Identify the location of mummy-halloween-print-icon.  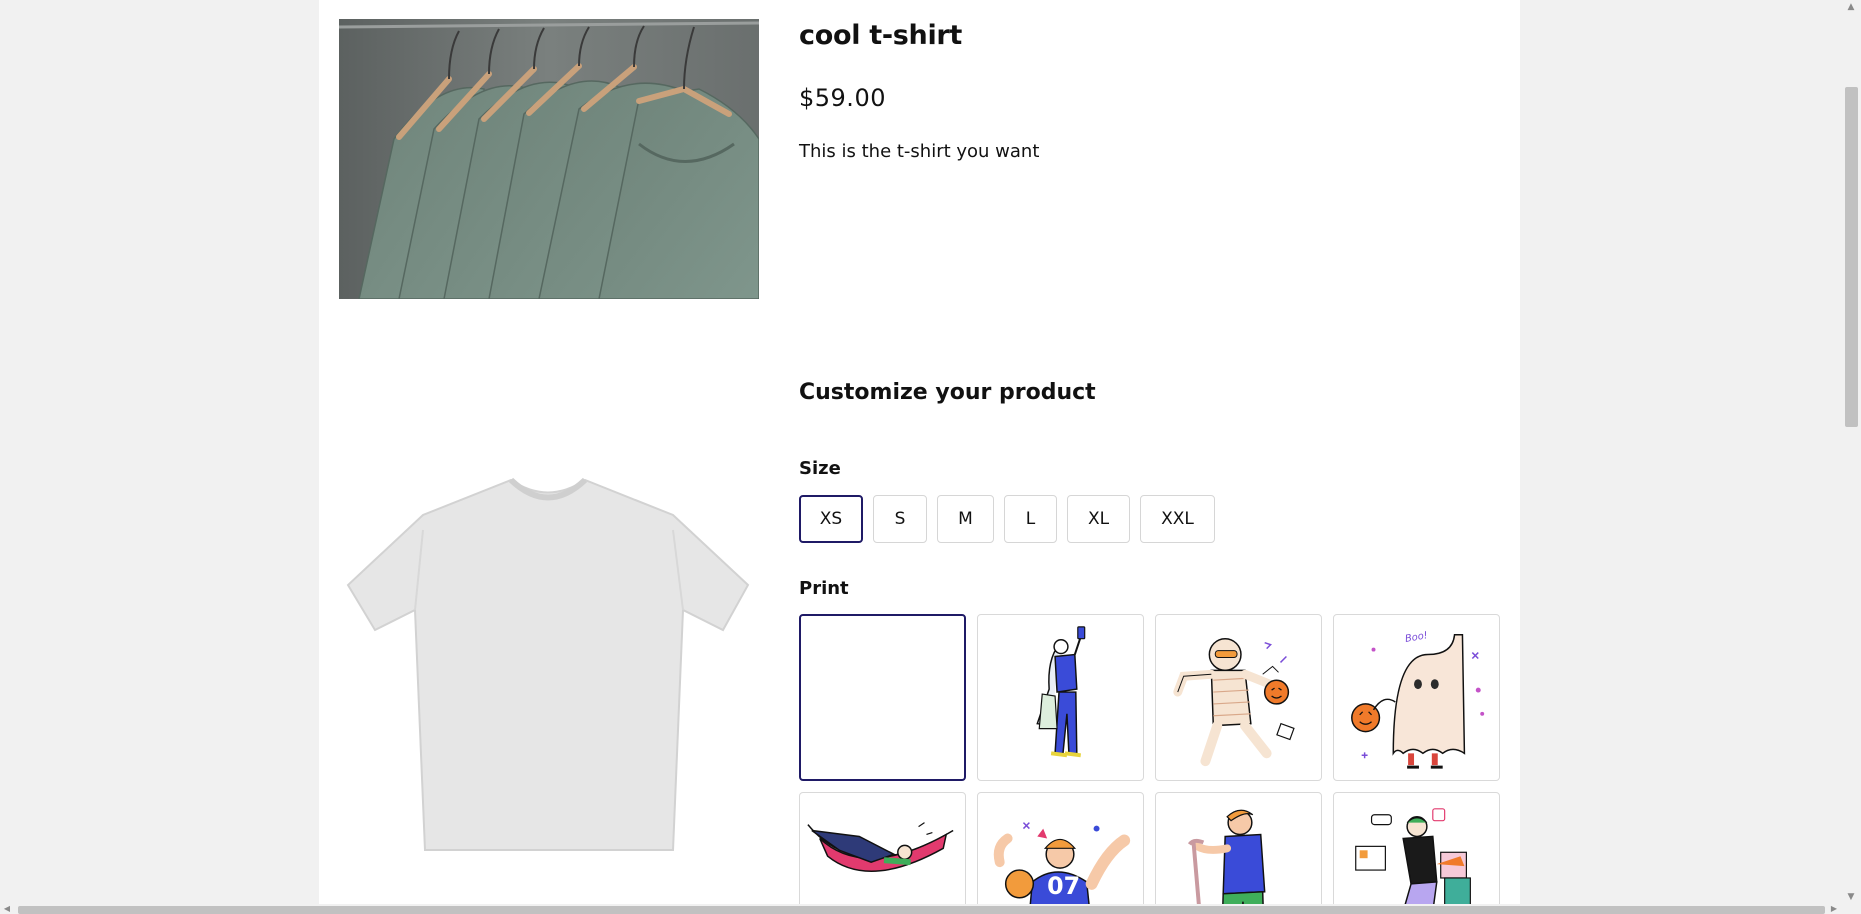
(1234, 702).